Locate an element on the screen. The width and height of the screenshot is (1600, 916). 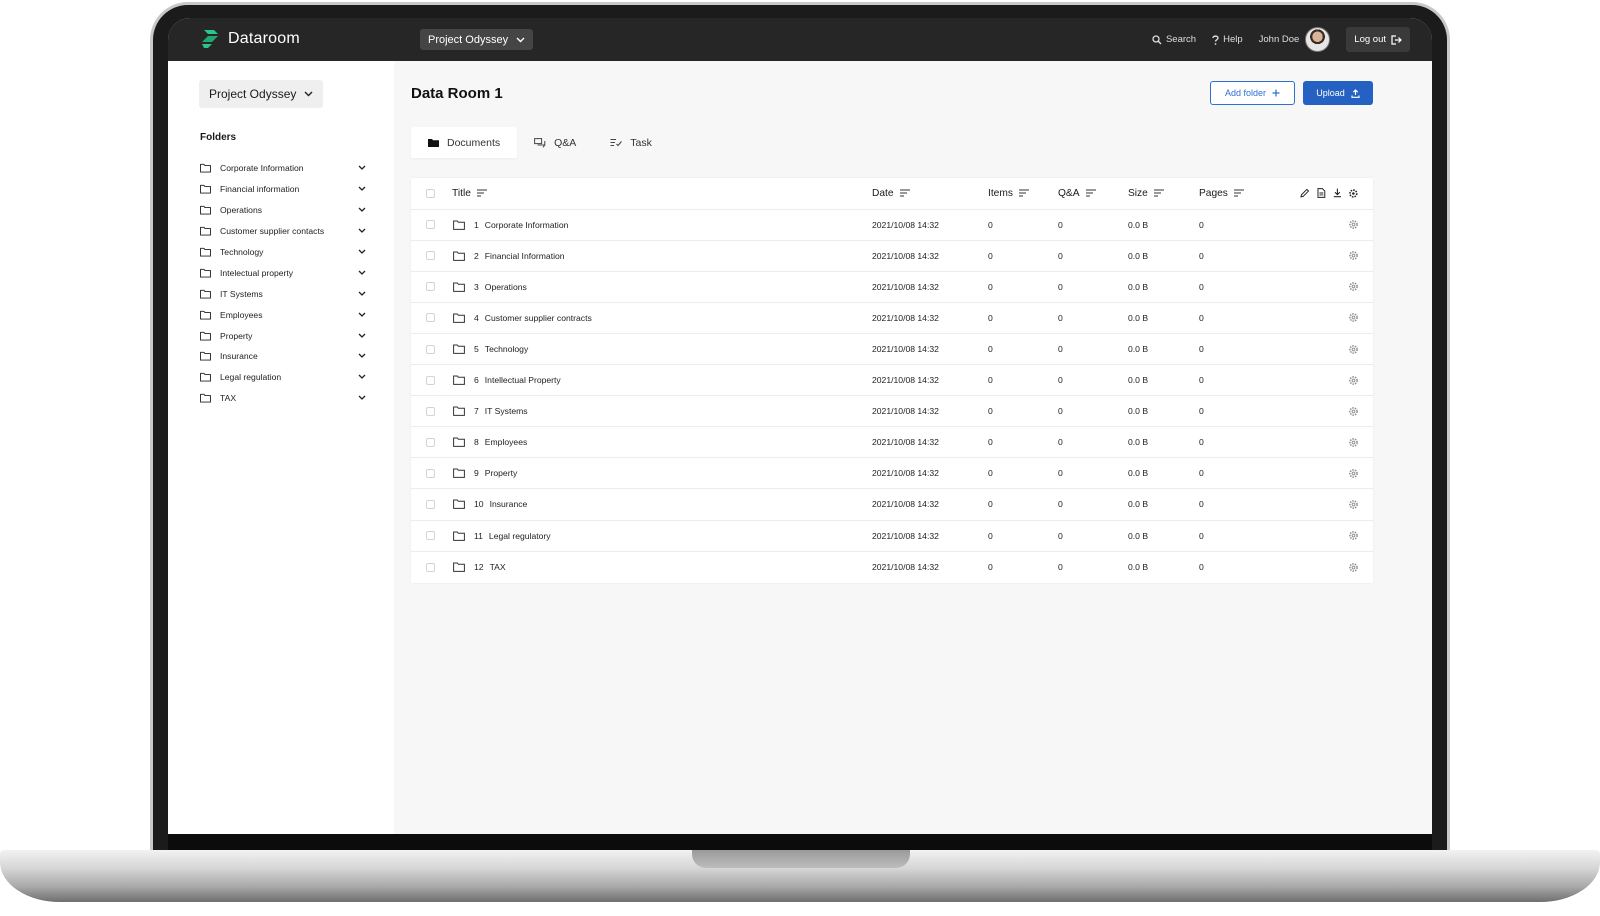
upload-button: Upload is located at coordinates (1338, 93).